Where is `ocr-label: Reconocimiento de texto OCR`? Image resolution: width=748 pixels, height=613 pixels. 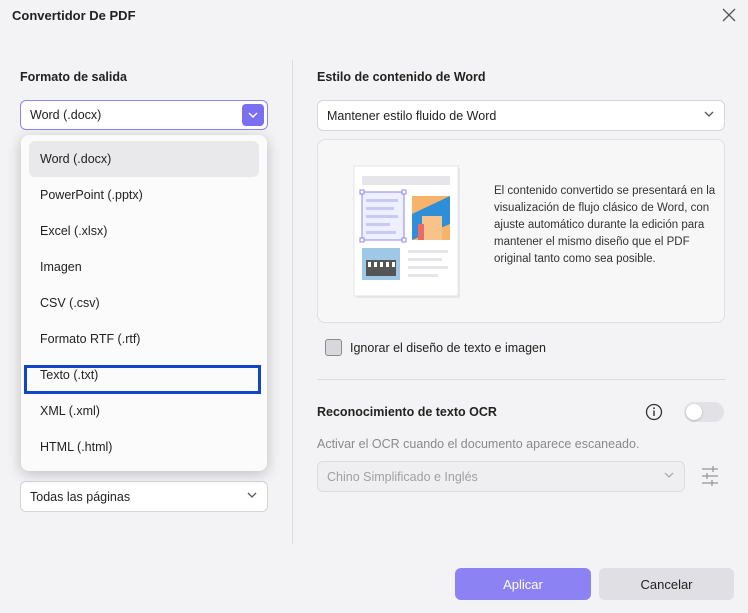
ocr-label: Reconocimiento de texto OCR is located at coordinates (407, 412).